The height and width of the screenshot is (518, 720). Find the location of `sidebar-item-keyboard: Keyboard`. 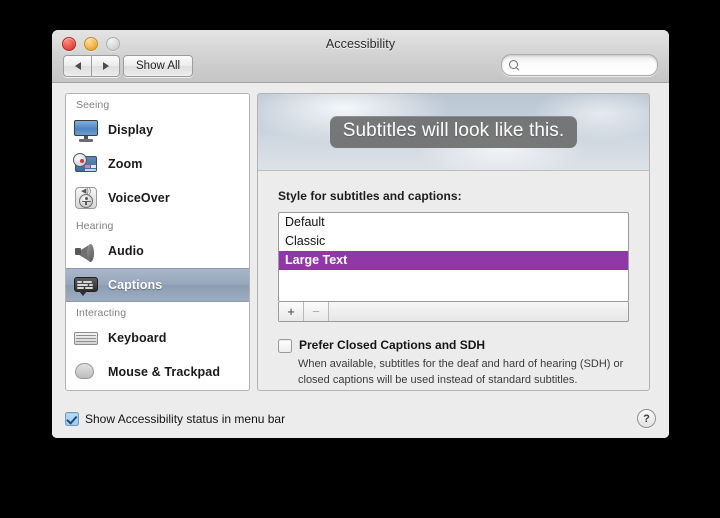

sidebar-item-keyboard: Keyboard is located at coordinates (157, 338).